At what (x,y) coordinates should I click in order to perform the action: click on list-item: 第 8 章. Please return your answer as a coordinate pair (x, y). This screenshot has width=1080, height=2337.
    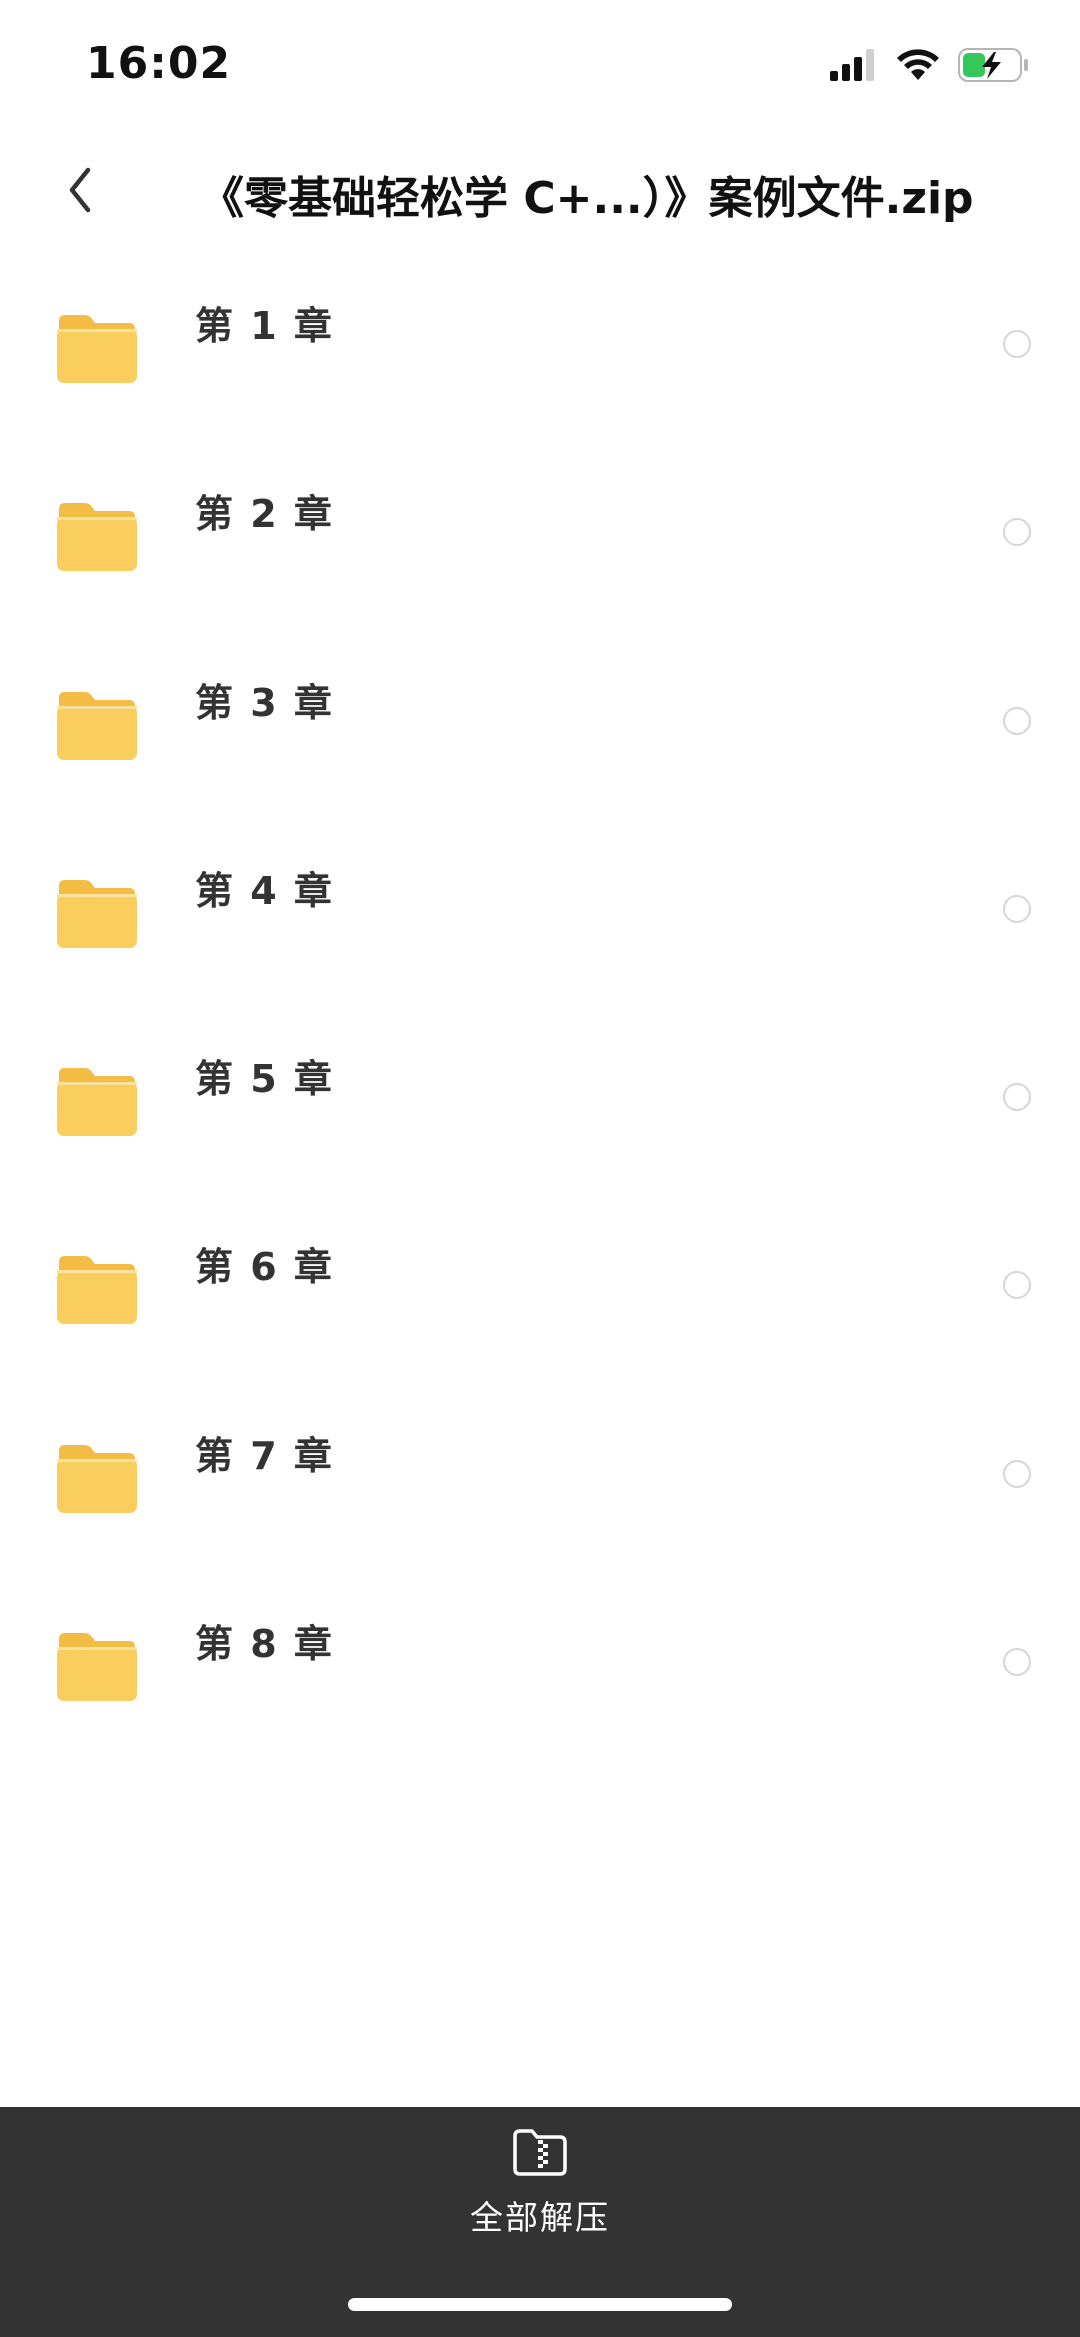
    Looking at the image, I should click on (540, 1687).